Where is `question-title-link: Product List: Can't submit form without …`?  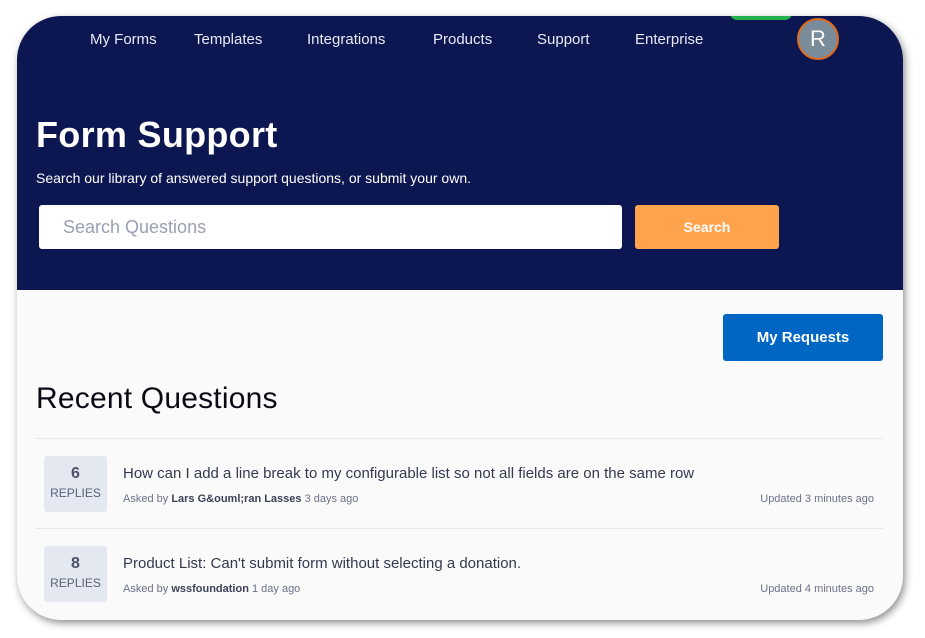
question-title-link: Product List: Can't submit form without … is located at coordinates (322, 563).